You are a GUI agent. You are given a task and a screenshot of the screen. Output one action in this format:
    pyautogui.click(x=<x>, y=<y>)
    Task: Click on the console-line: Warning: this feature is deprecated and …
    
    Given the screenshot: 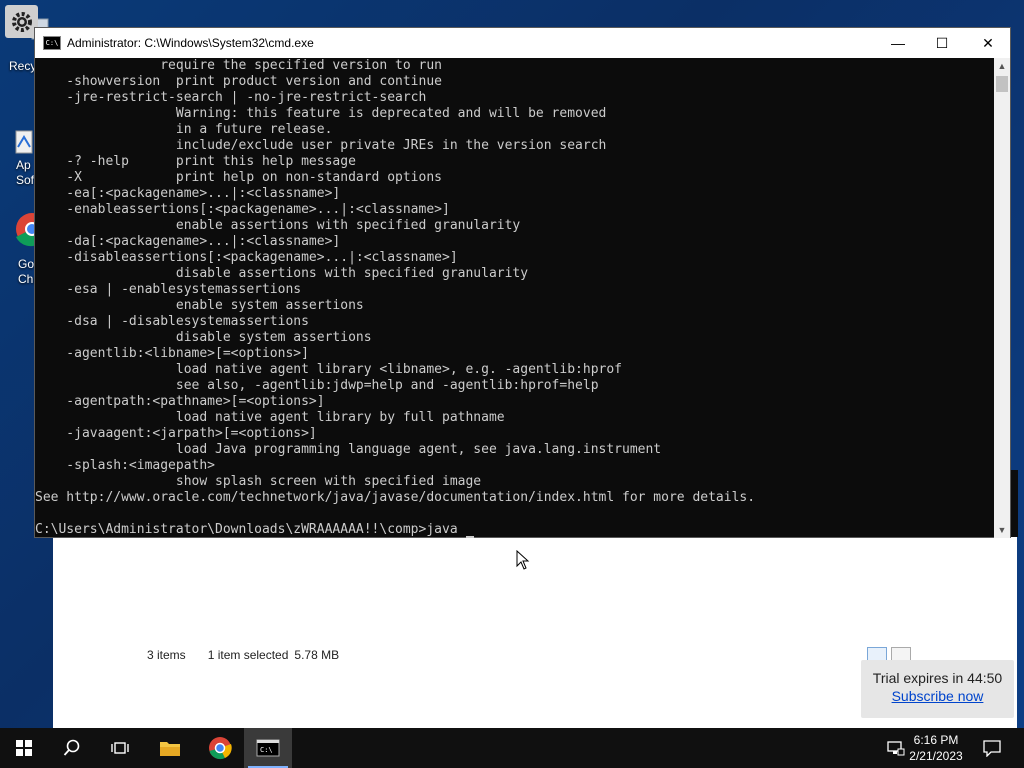 What is the action you would take?
    pyautogui.click(x=321, y=113)
    